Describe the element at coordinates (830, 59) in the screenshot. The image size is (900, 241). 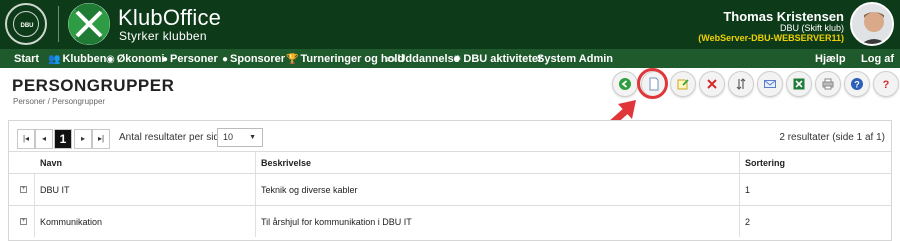
I see `nav-item-hjaelp: Hjælp` at that location.